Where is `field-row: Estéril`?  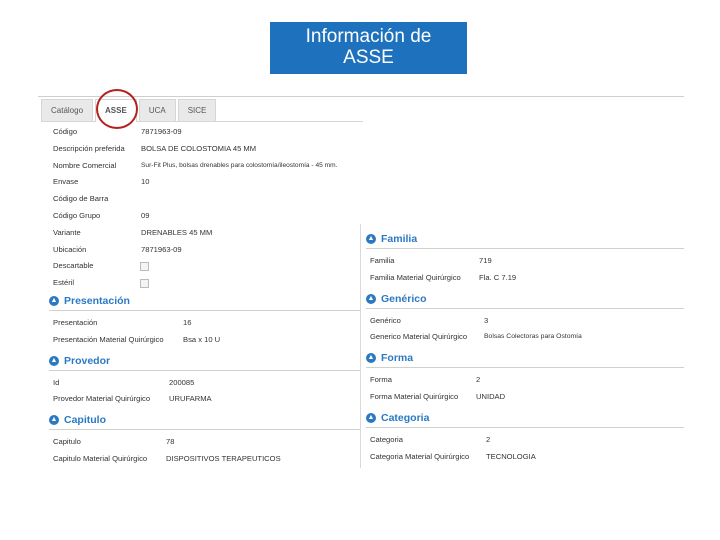
field-row: Estéril is located at coordinates (205, 283).